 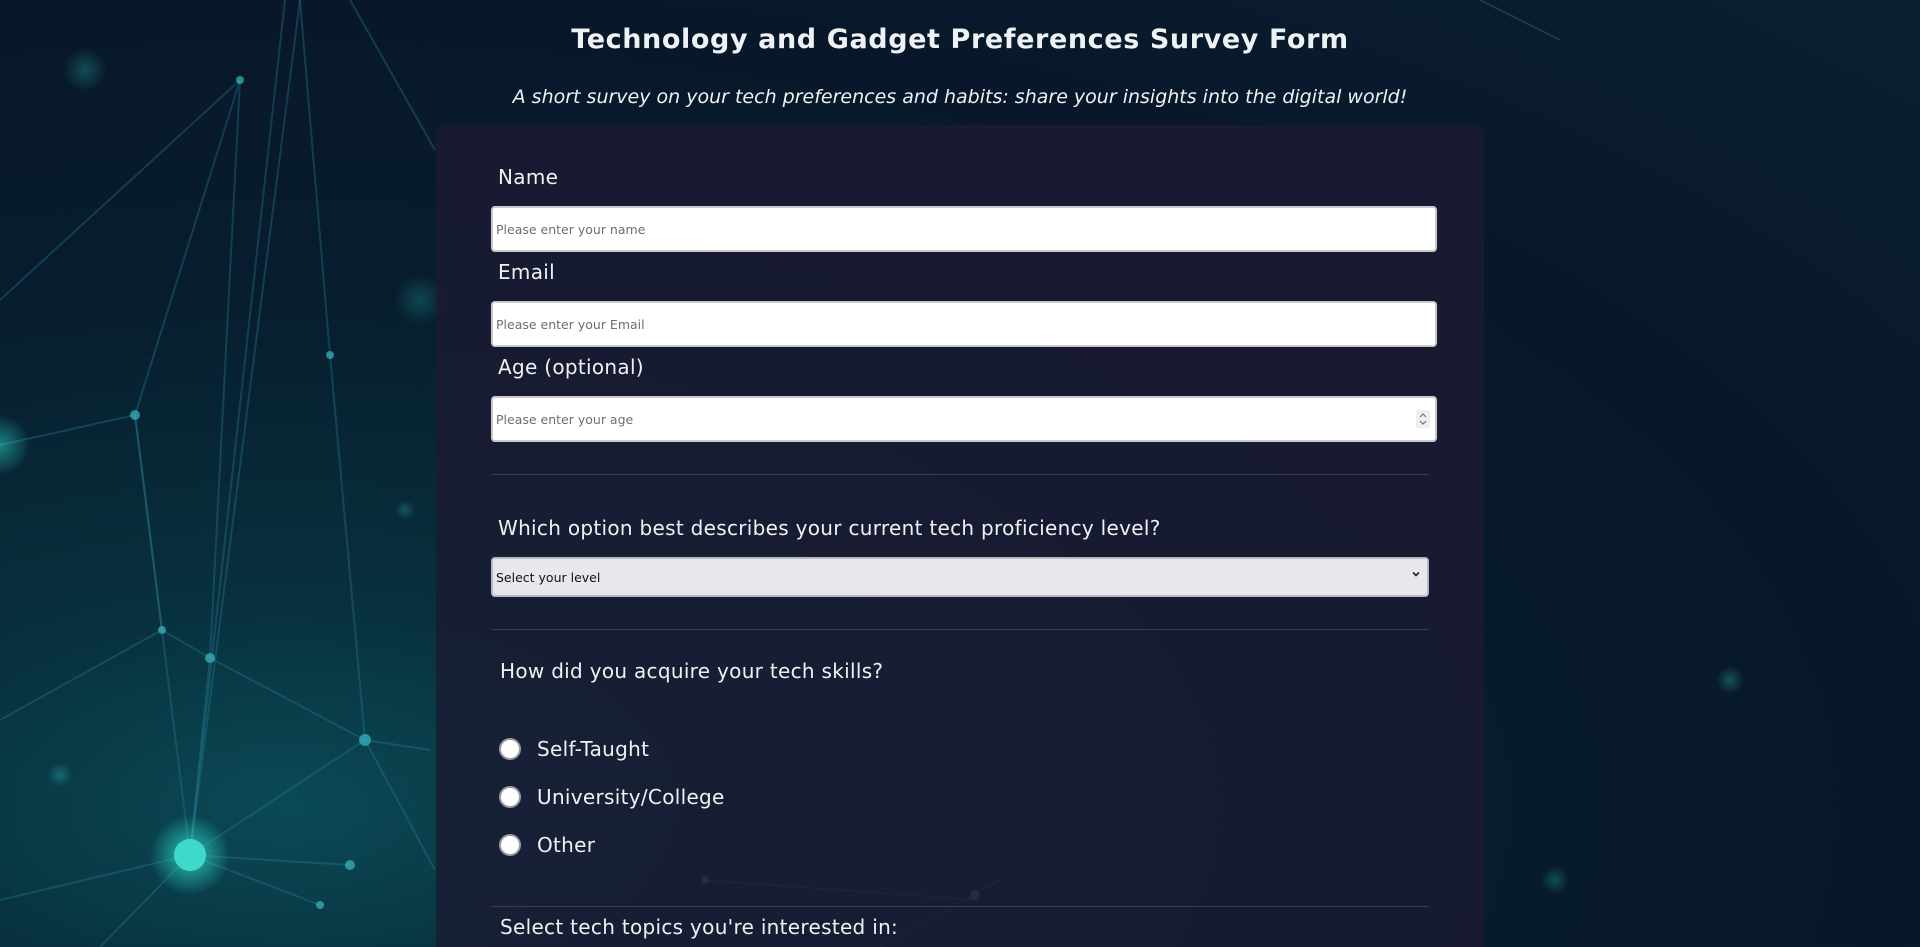 What do you see at coordinates (1416, 574) in the screenshot?
I see `chevron-down-icon` at bounding box center [1416, 574].